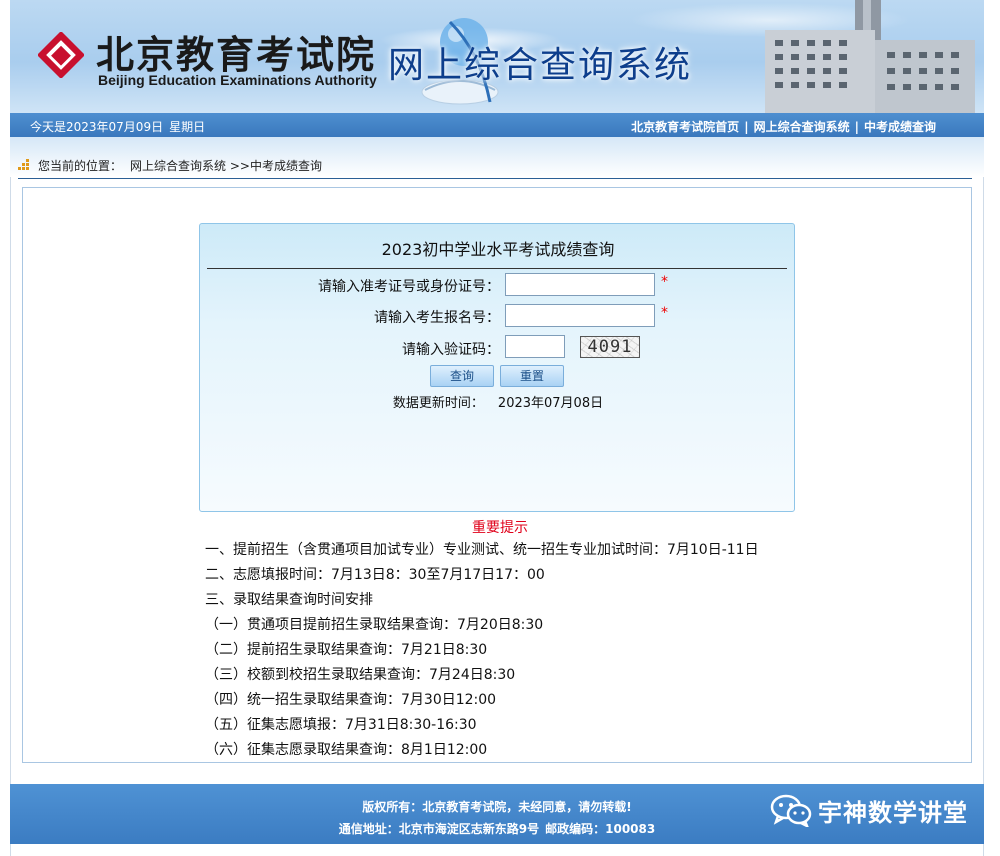 Image resolution: width=1000 pixels, height=856 pixels. I want to click on query-title: 2023初中学业水平考试成绩查询, so click(498, 249).